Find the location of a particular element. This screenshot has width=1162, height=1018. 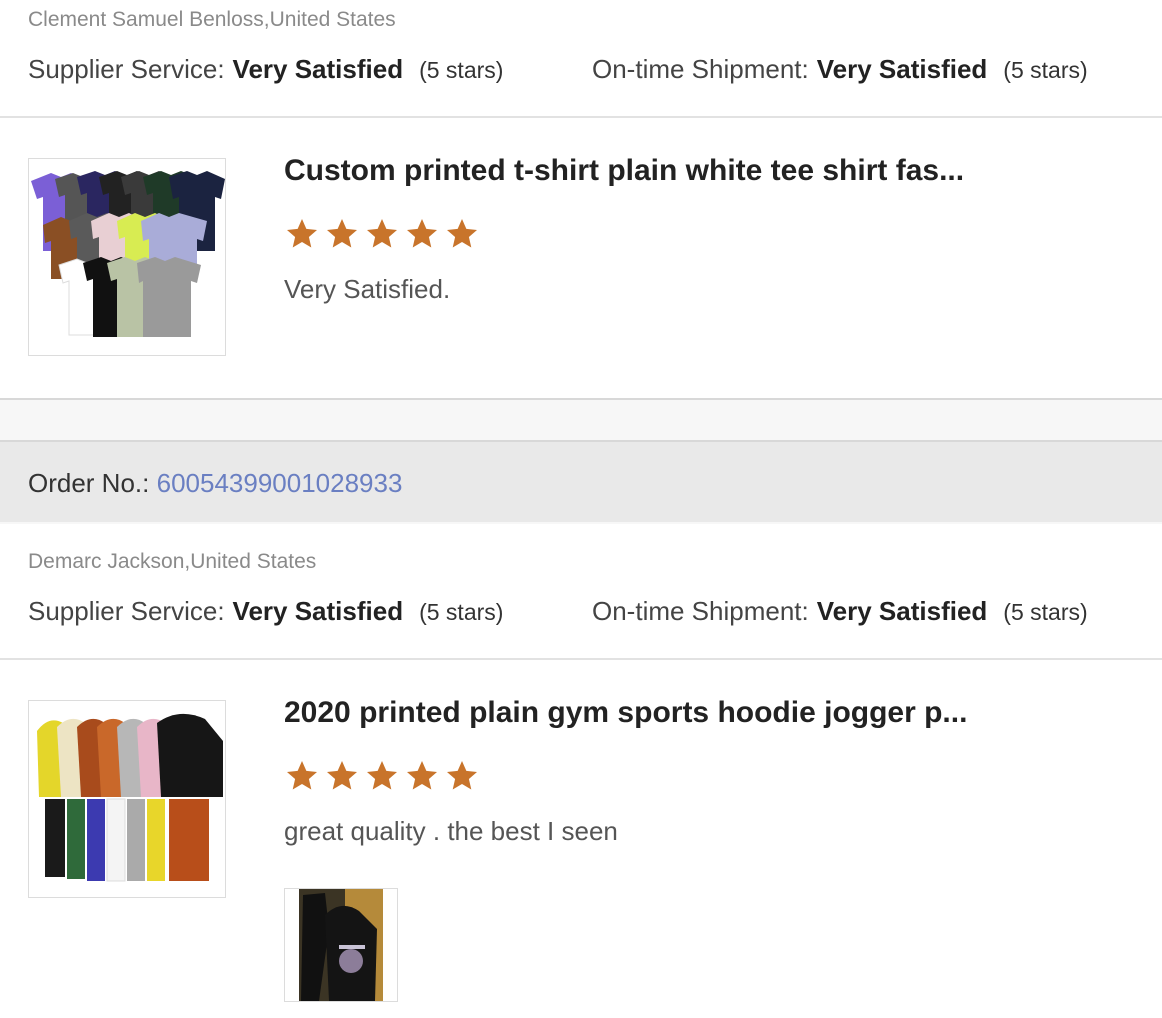

order-number-link: 60054399001028933 is located at coordinates (280, 483).